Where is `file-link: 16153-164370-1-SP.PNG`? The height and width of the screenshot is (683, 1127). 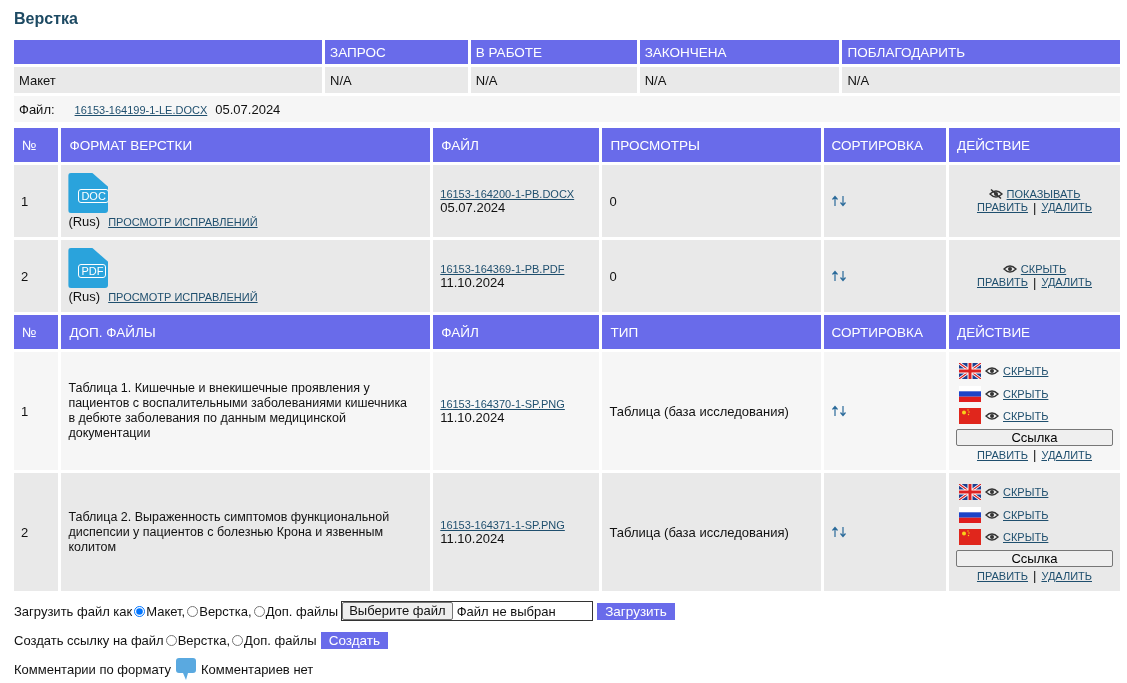 file-link: 16153-164370-1-SP.PNG is located at coordinates (516, 403).